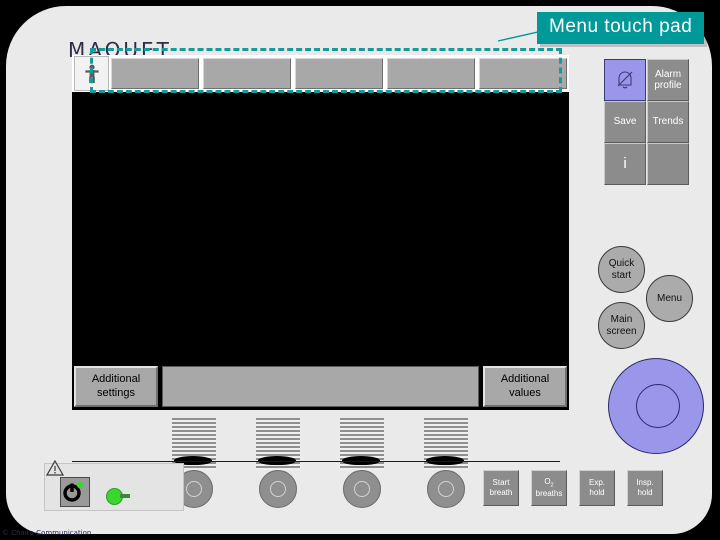 The height and width of the screenshot is (540, 720). What do you see at coordinates (194, 489) in the screenshot?
I see `control-knob-1-center` at bounding box center [194, 489].